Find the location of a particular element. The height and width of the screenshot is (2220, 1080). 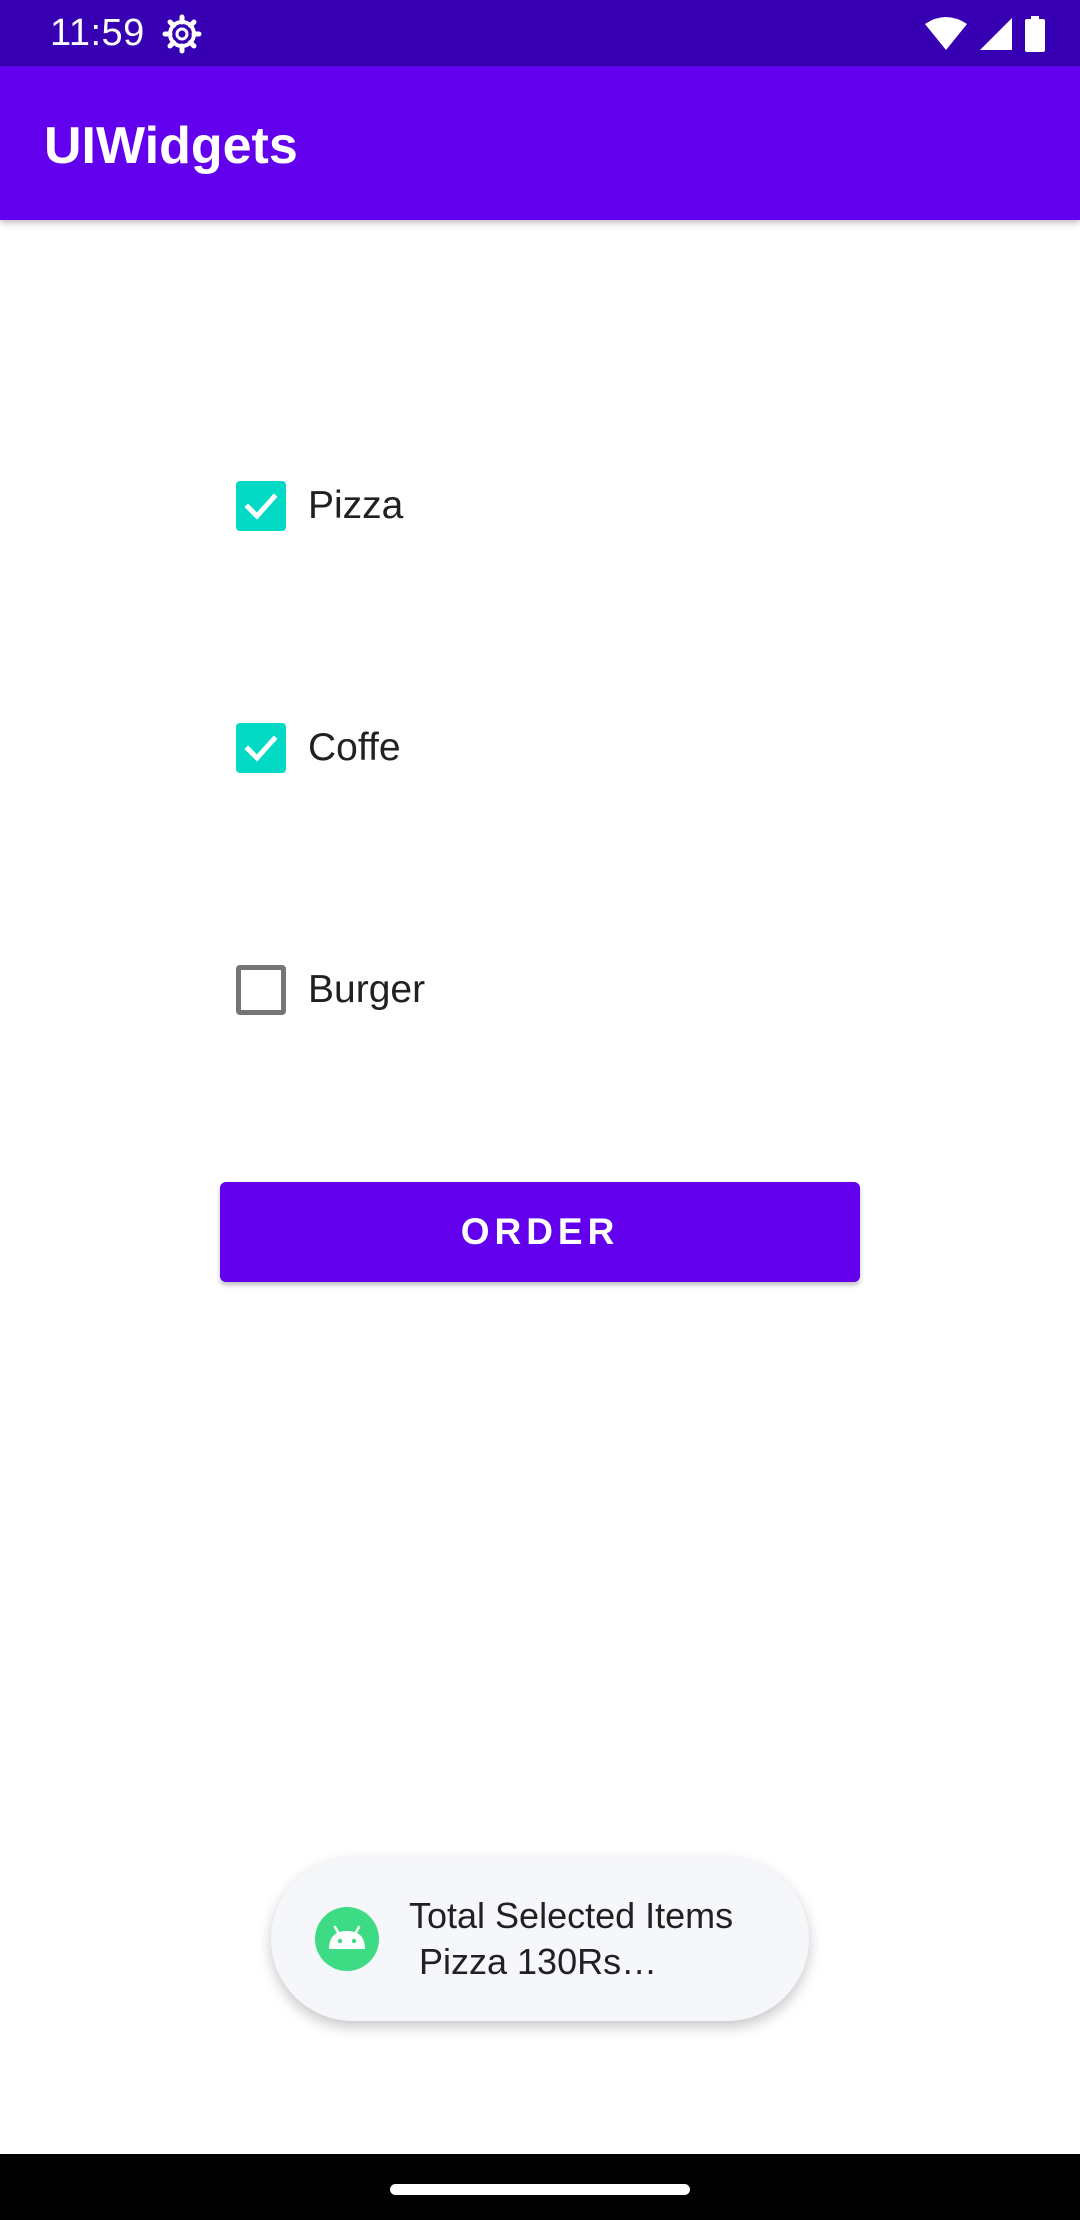

app-bar: UIWidgets is located at coordinates (540, 143).